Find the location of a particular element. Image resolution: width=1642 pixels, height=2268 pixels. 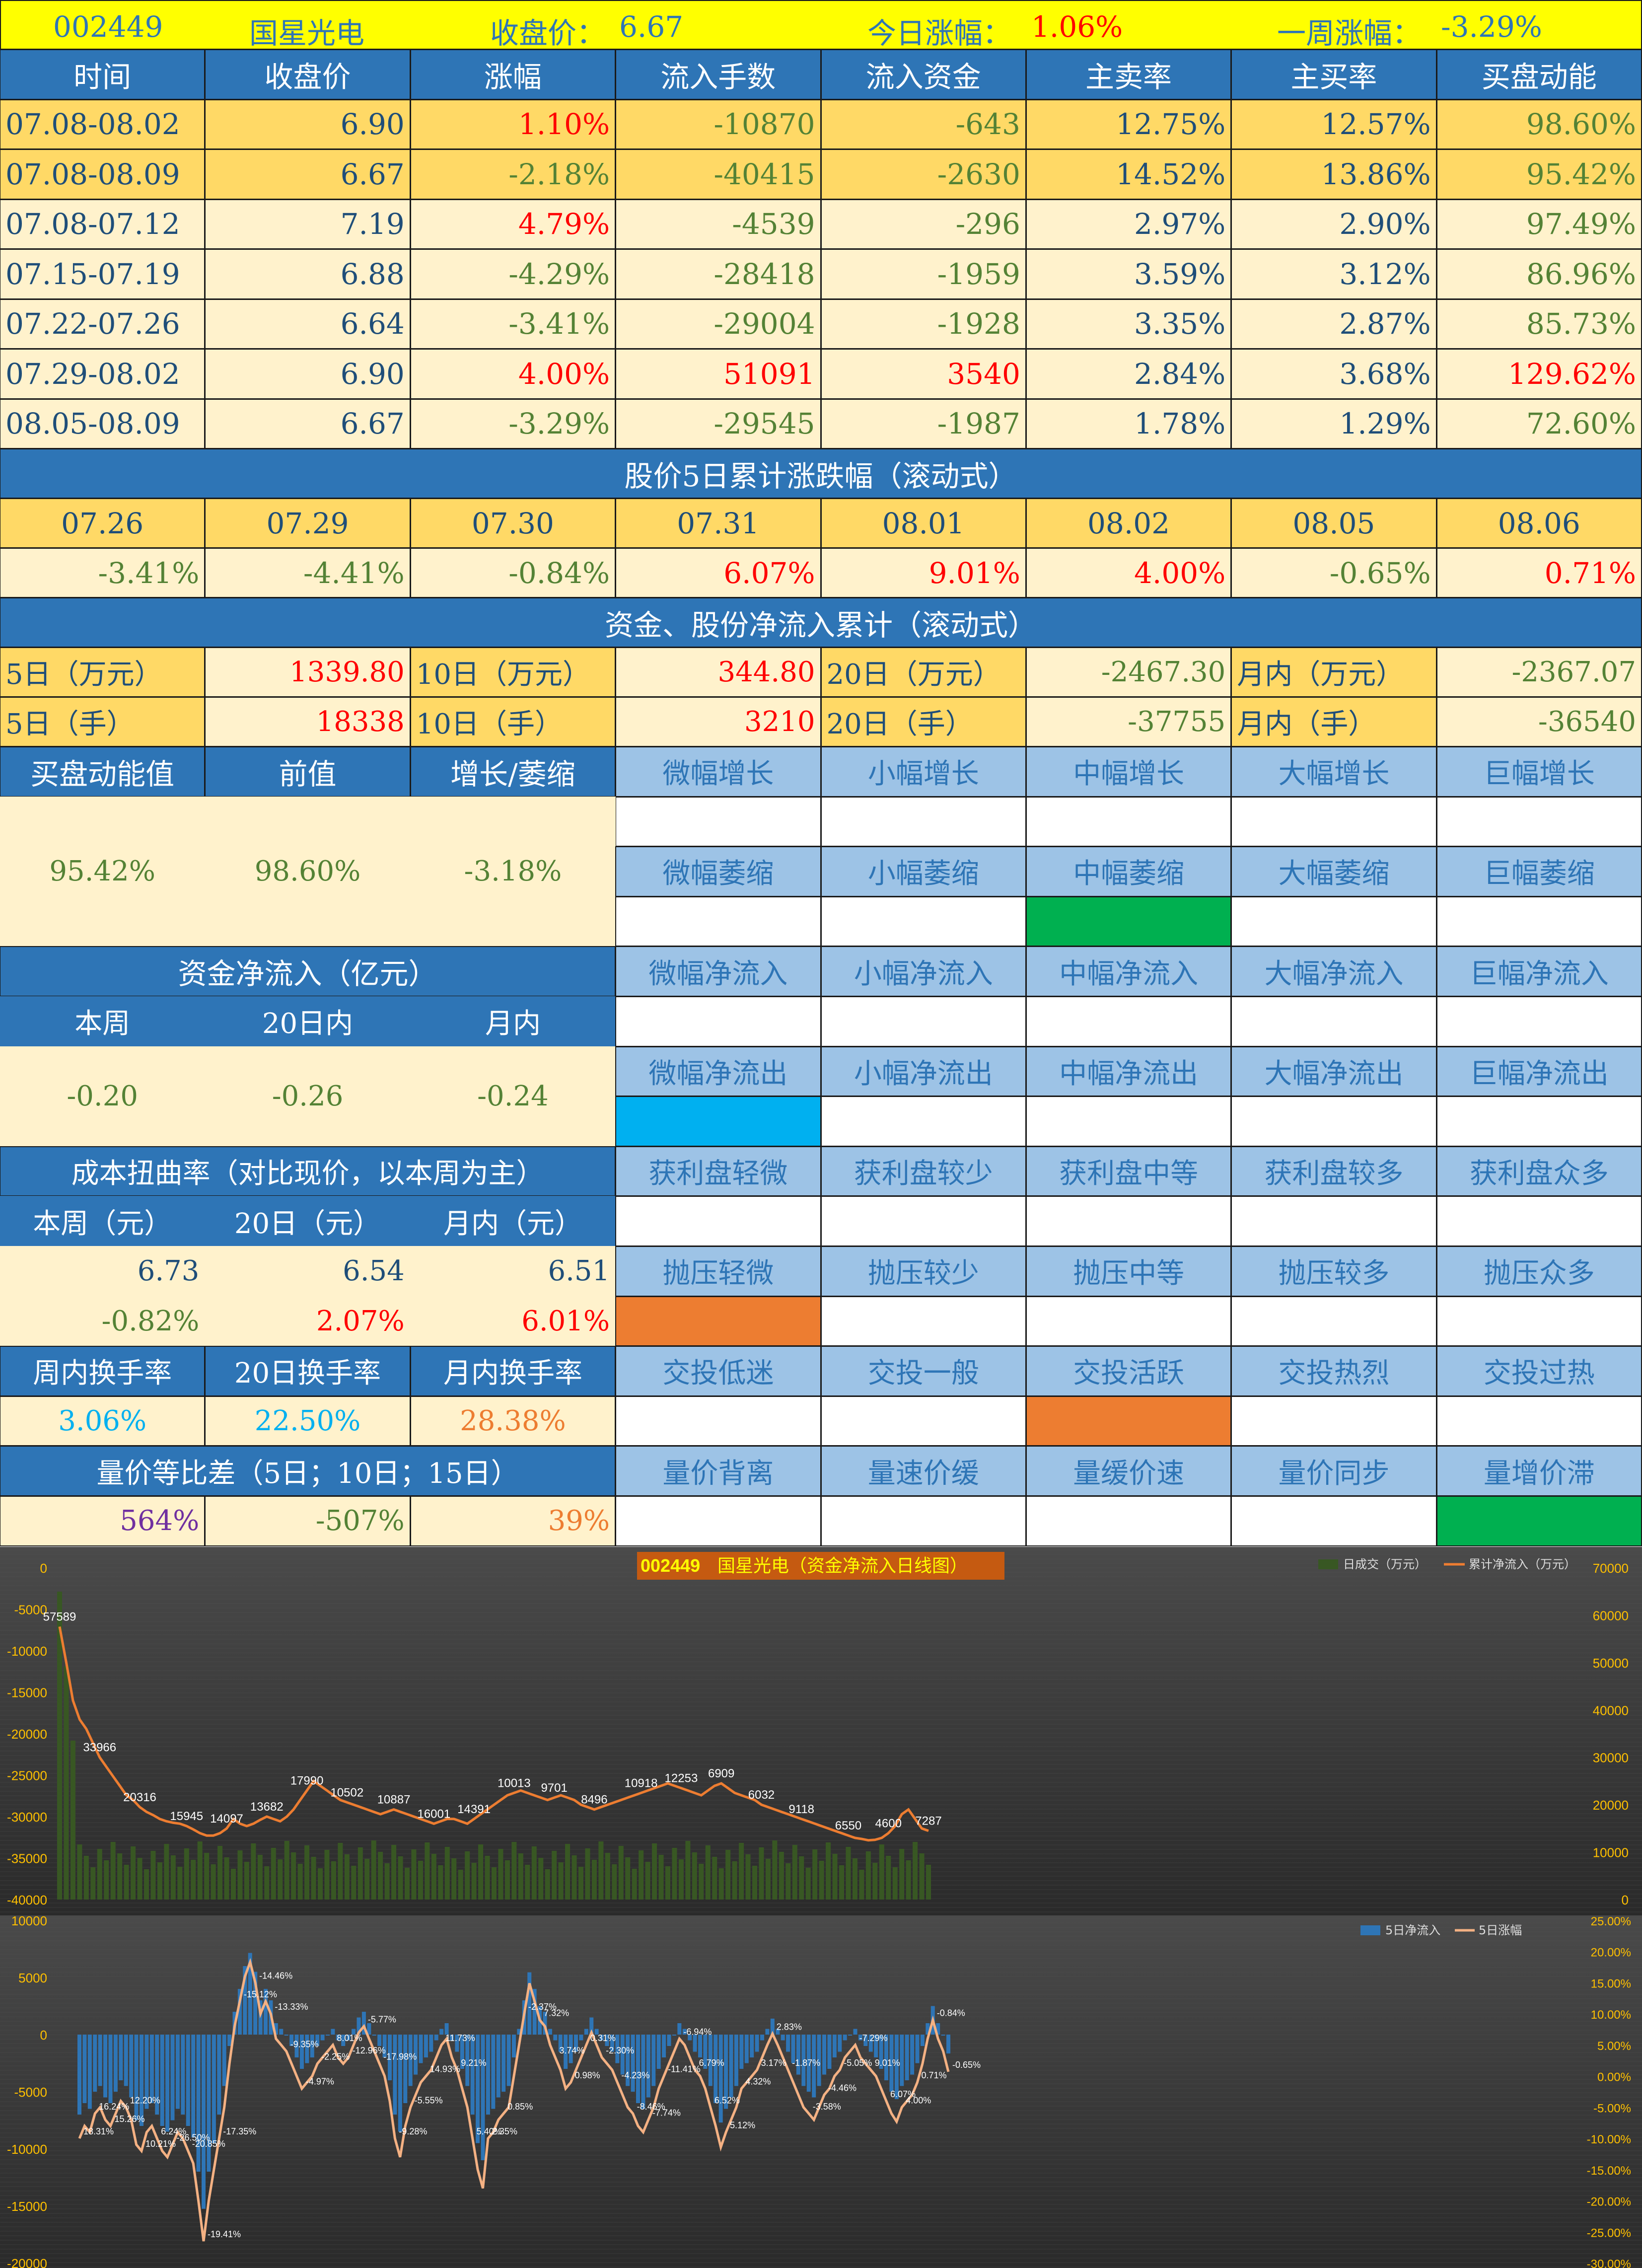

weekly-cell: 13.86% is located at coordinates (1334, 174).